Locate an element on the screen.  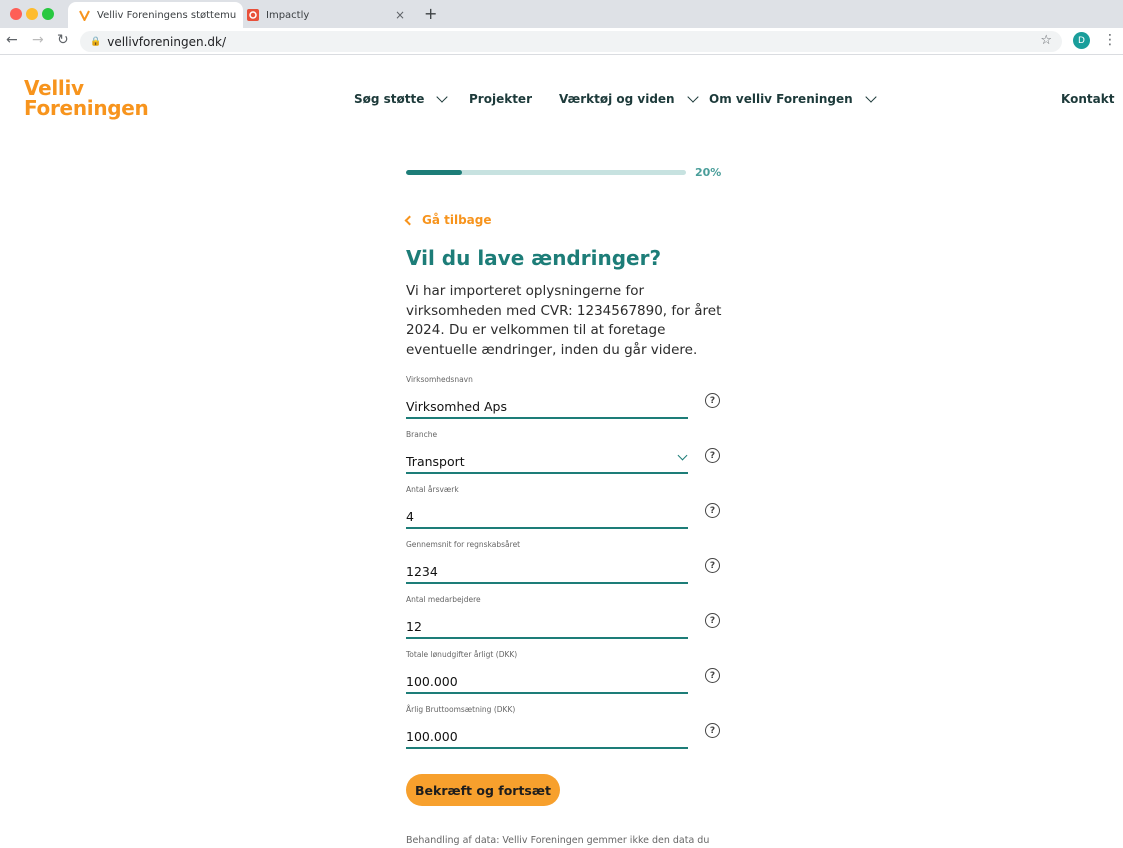
profile-avatar: D is located at coordinates (1081, 40).